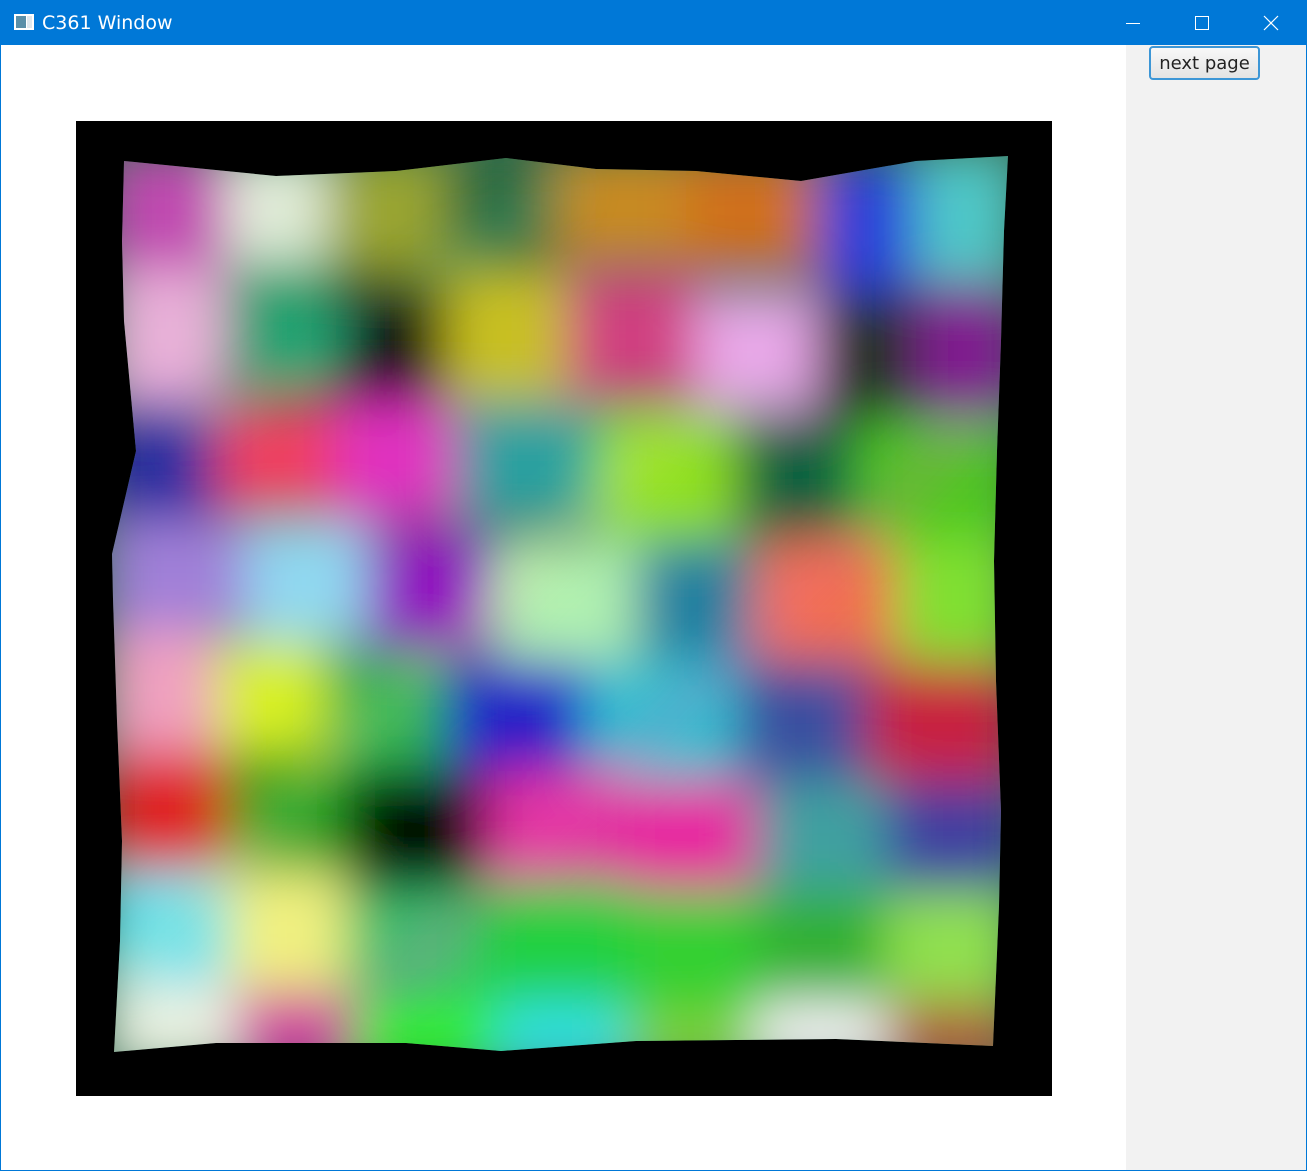 Image resolution: width=1307 pixels, height=1171 pixels. I want to click on window-title: C361 Window, so click(107, 23).